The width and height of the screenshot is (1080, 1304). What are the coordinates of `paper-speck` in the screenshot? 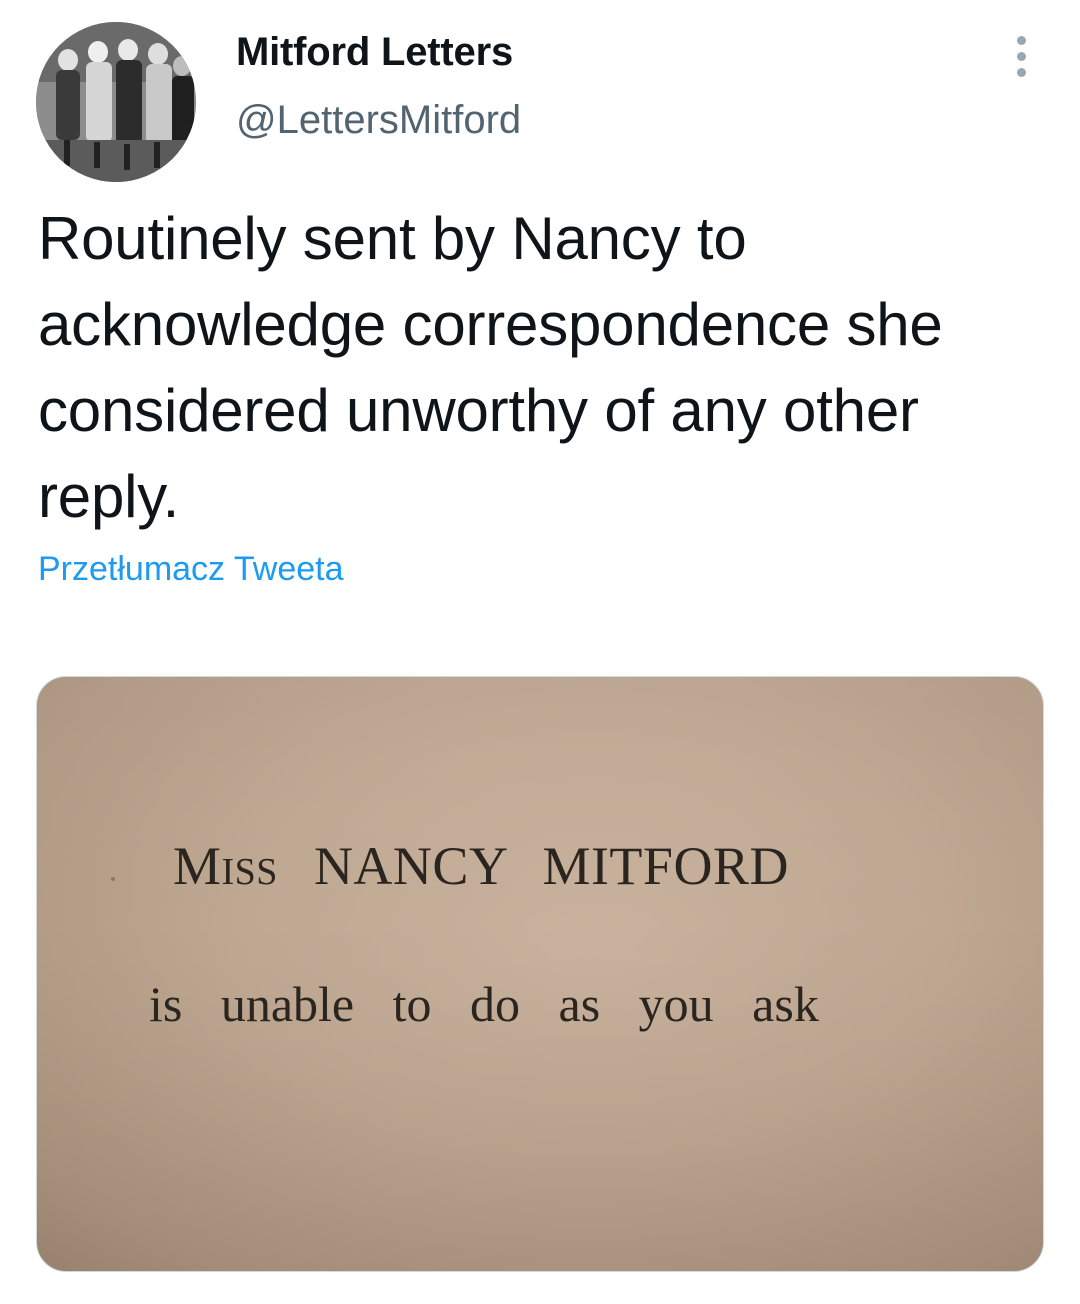 It's located at (113, 879).